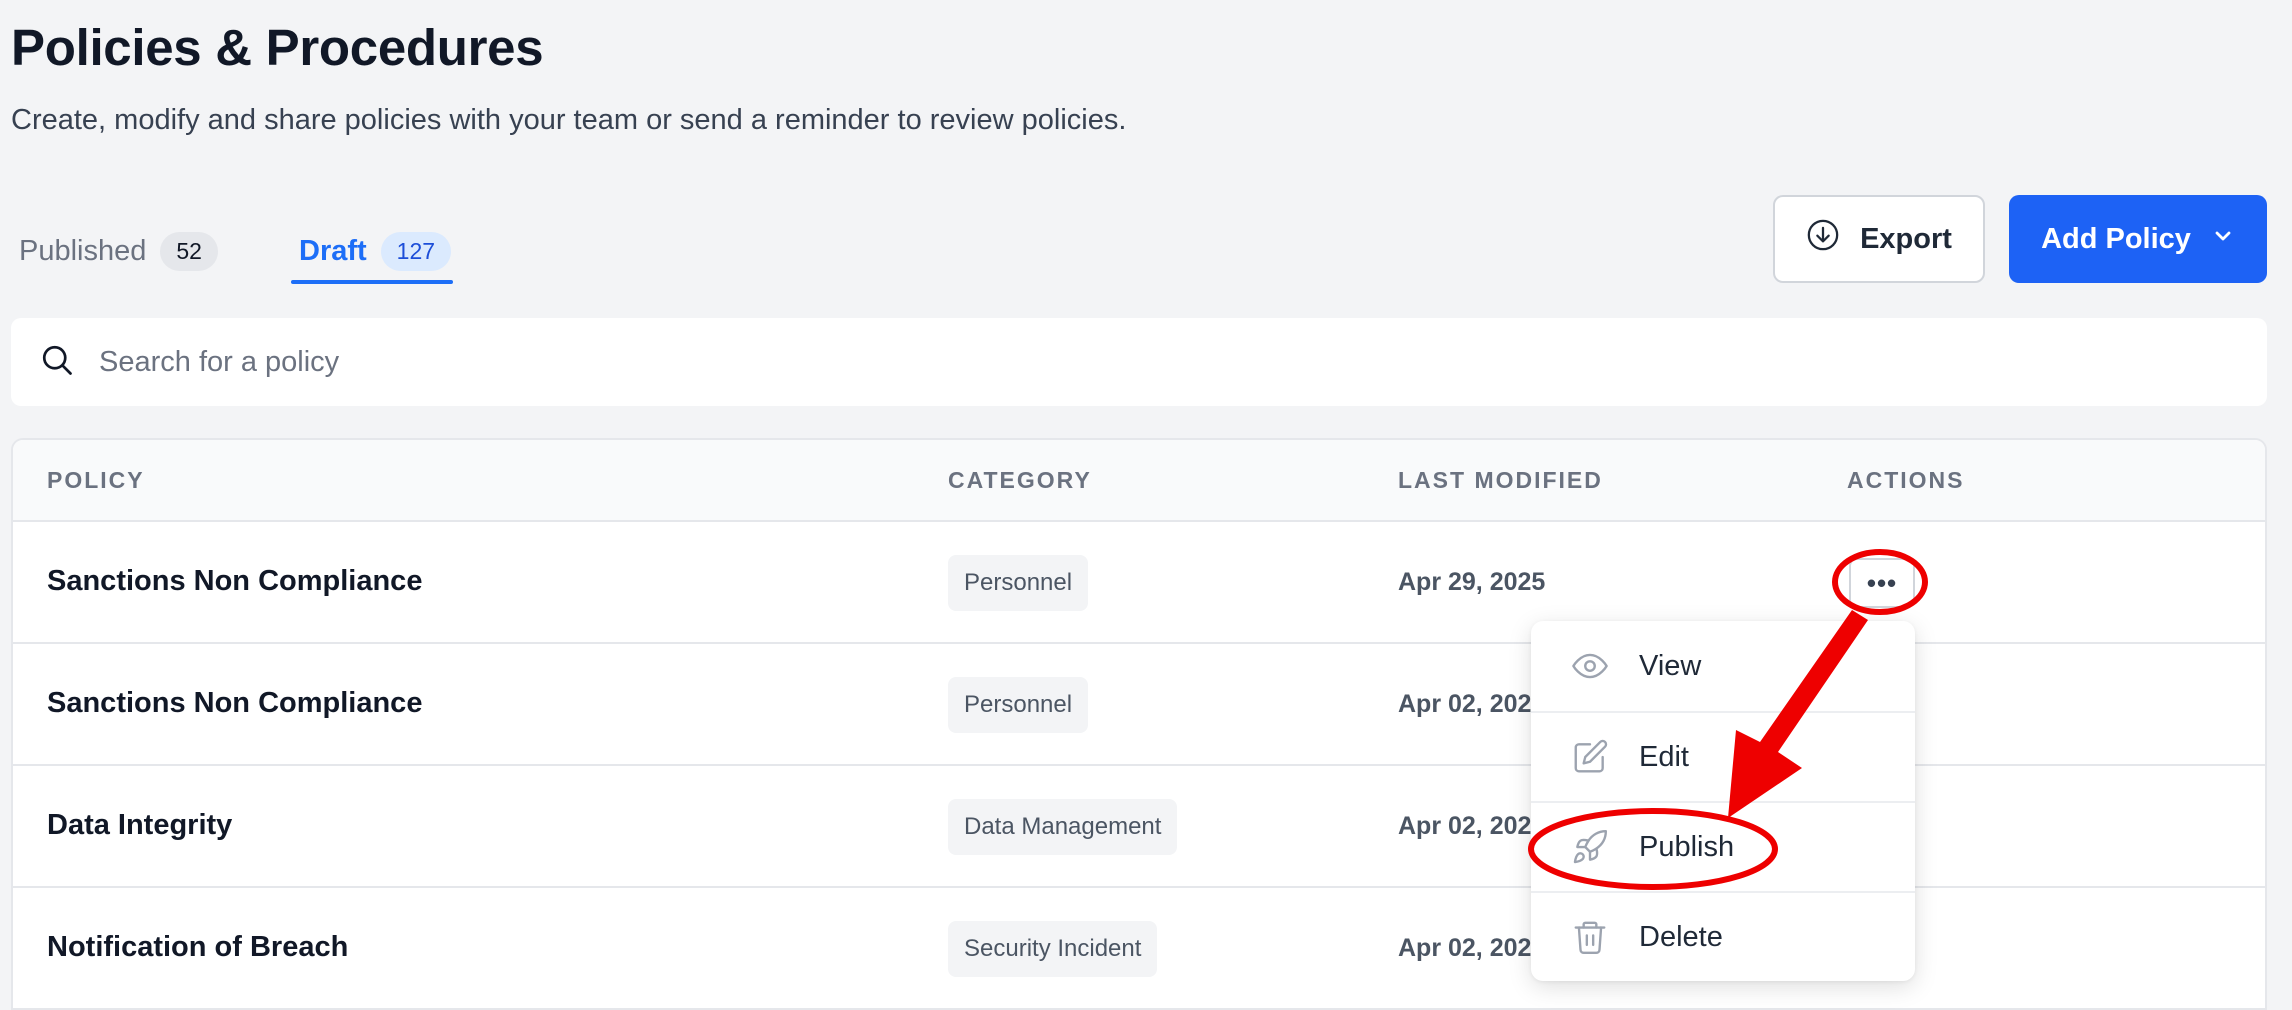 The height and width of the screenshot is (1010, 2292). What do you see at coordinates (1906, 480) in the screenshot?
I see `column-header-actions: ACTIONS` at bounding box center [1906, 480].